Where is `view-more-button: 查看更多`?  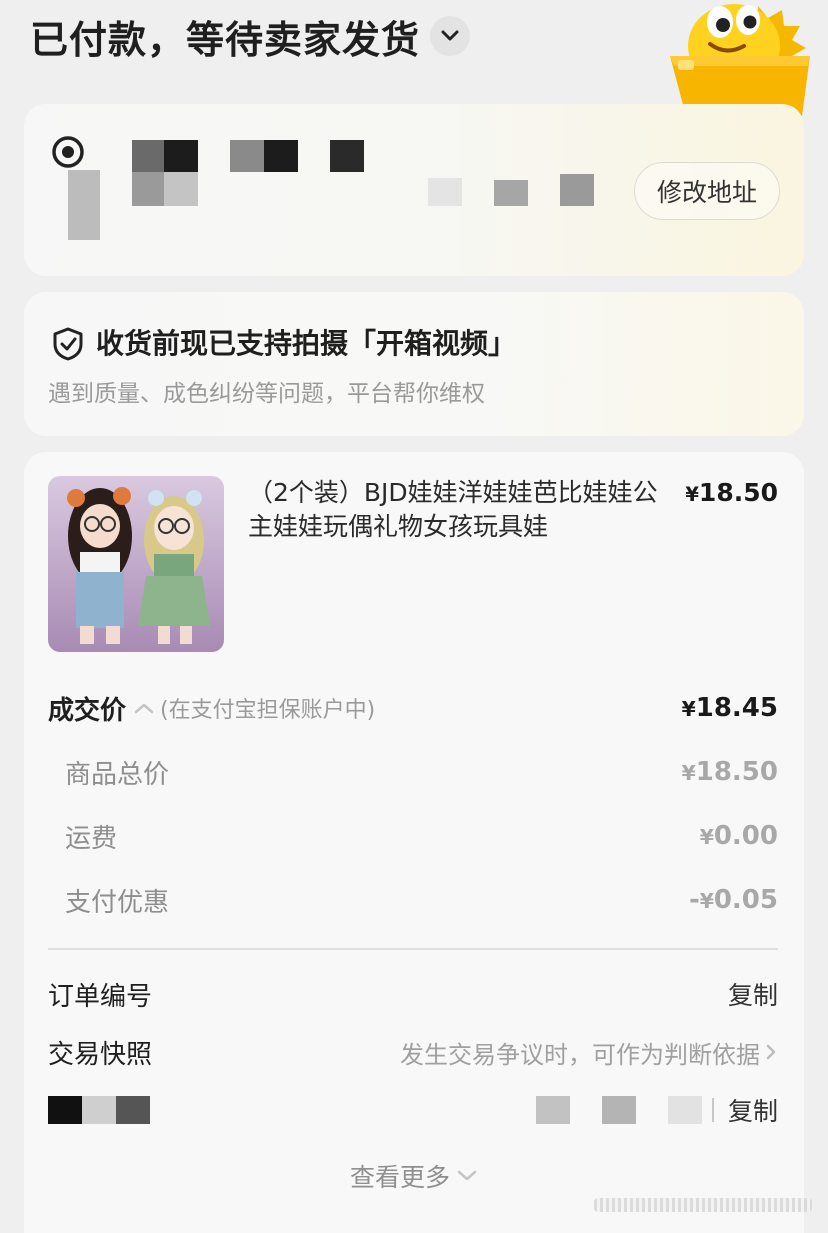 view-more-button: 查看更多 is located at coordinates (414, 1176).